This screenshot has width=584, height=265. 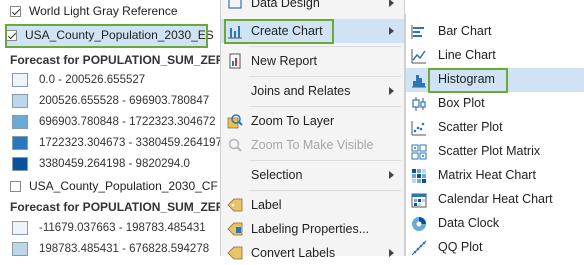 What do you see at coordinates (101, 164) in the screenshot?
I see `legend-class-row: 3380459.264198 - 9820294.0` at bounding box center [101, 164].